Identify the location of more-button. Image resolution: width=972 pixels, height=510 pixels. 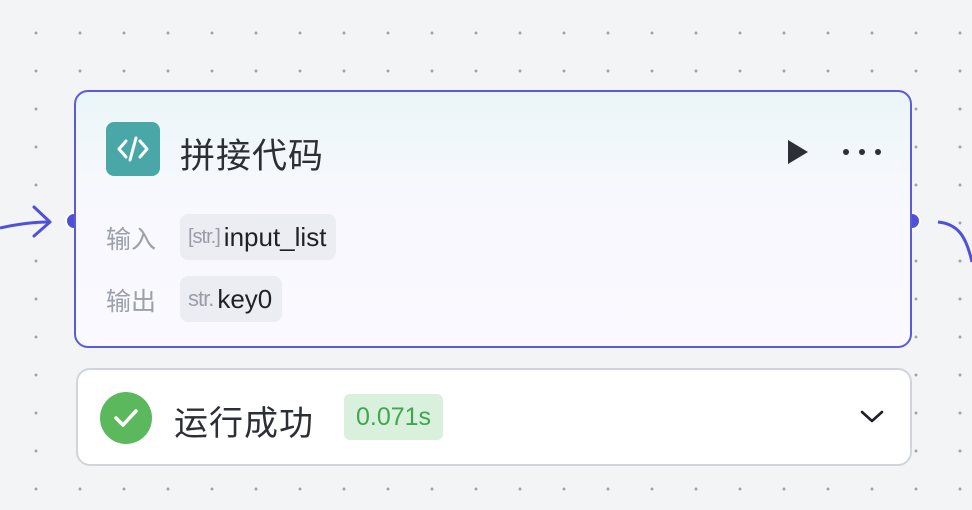
(862, 152).